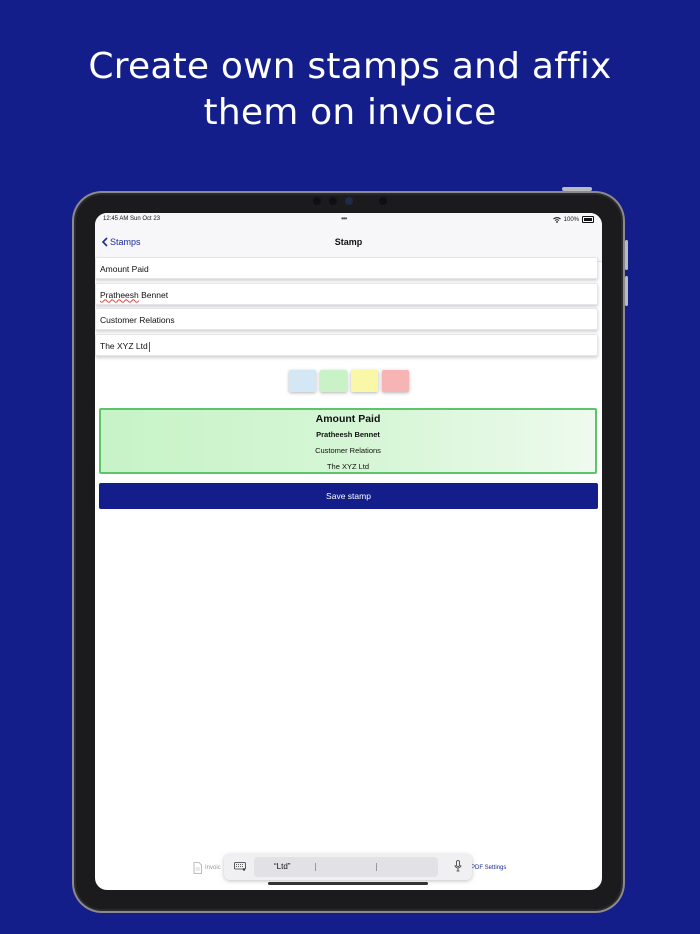 This screenshot has width=700, height=934. I want to click on text-caret, so click(149, 346).